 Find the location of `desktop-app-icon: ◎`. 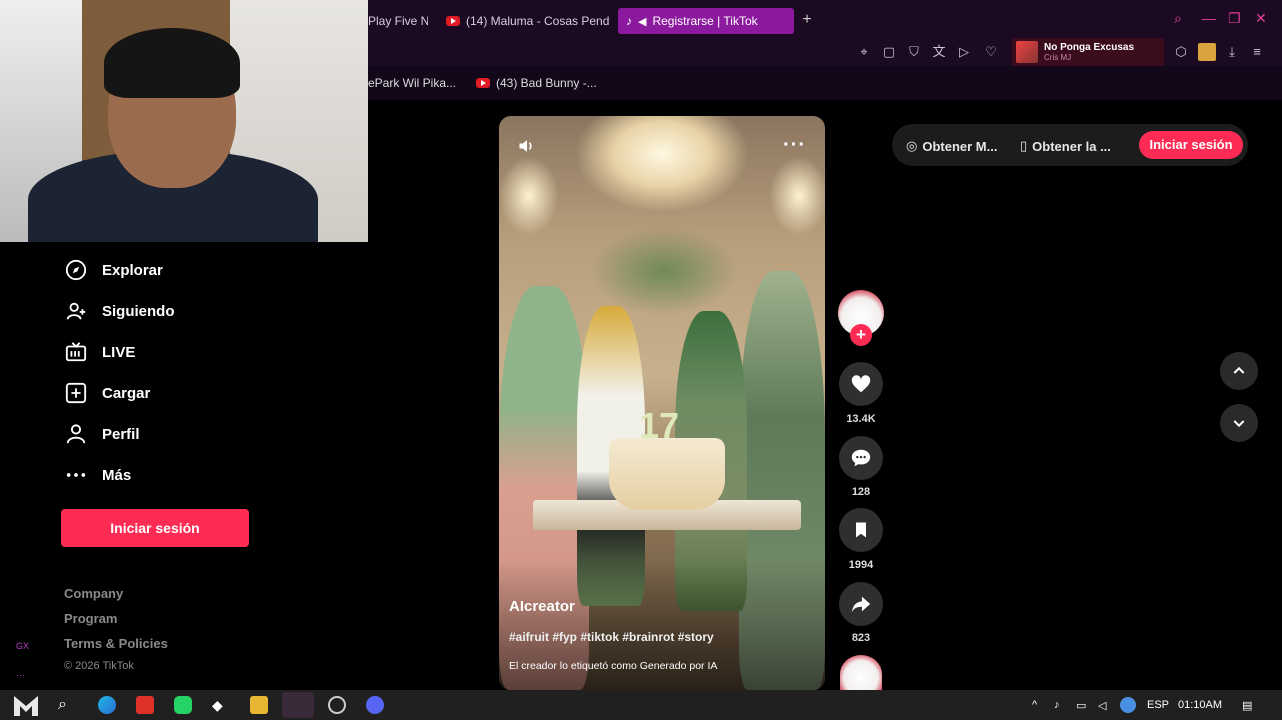

desktop-app-icon: ◎ is located at coordinates (912, 145).